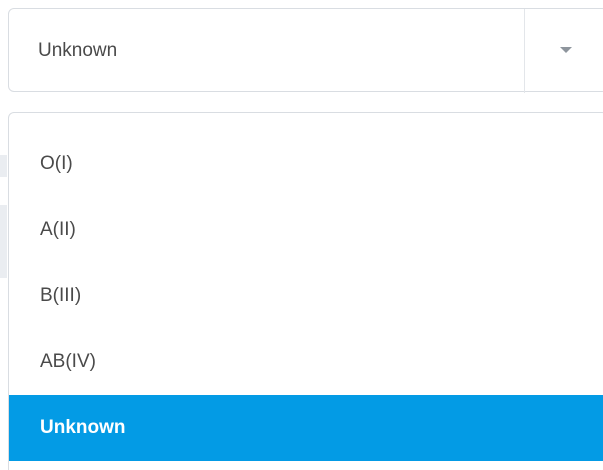 The height and width of the screenshot is (470, 603). I want to click on menu-item: AB(IV), so click(306, 362).